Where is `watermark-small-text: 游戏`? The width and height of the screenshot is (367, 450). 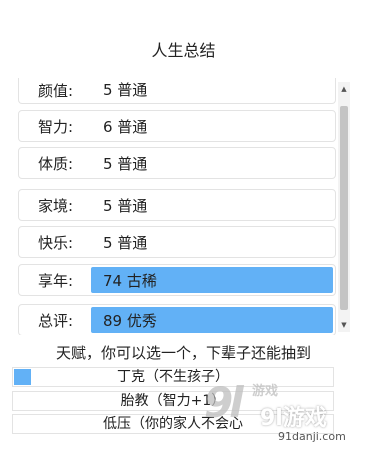
watermark-small-text: 游戏 is located at coordinates (265, 391).